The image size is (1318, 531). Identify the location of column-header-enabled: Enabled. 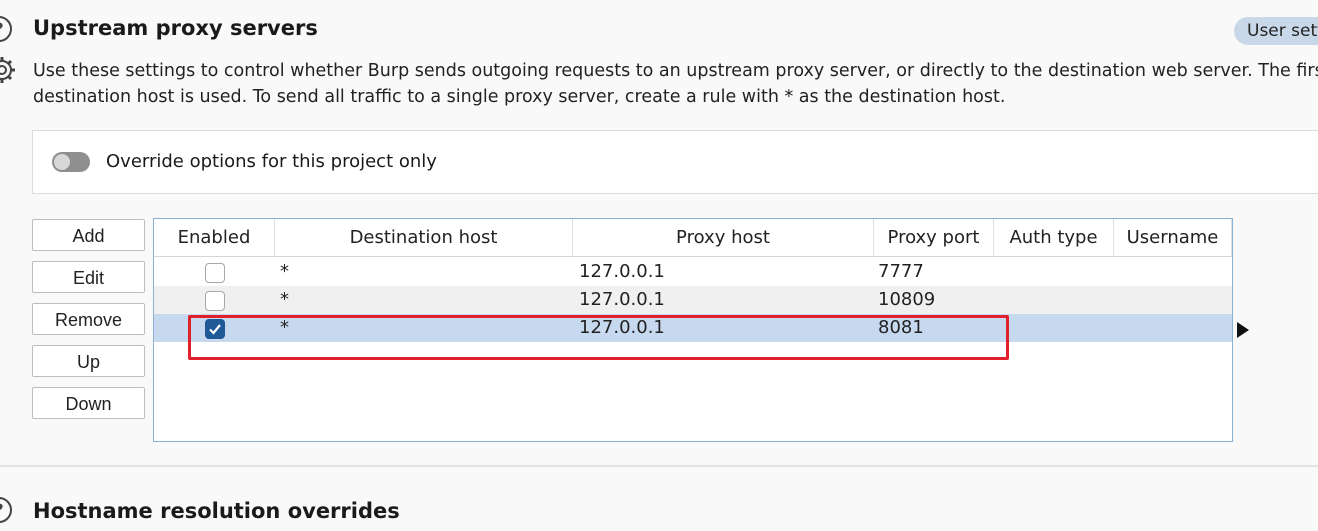
(214, 237).